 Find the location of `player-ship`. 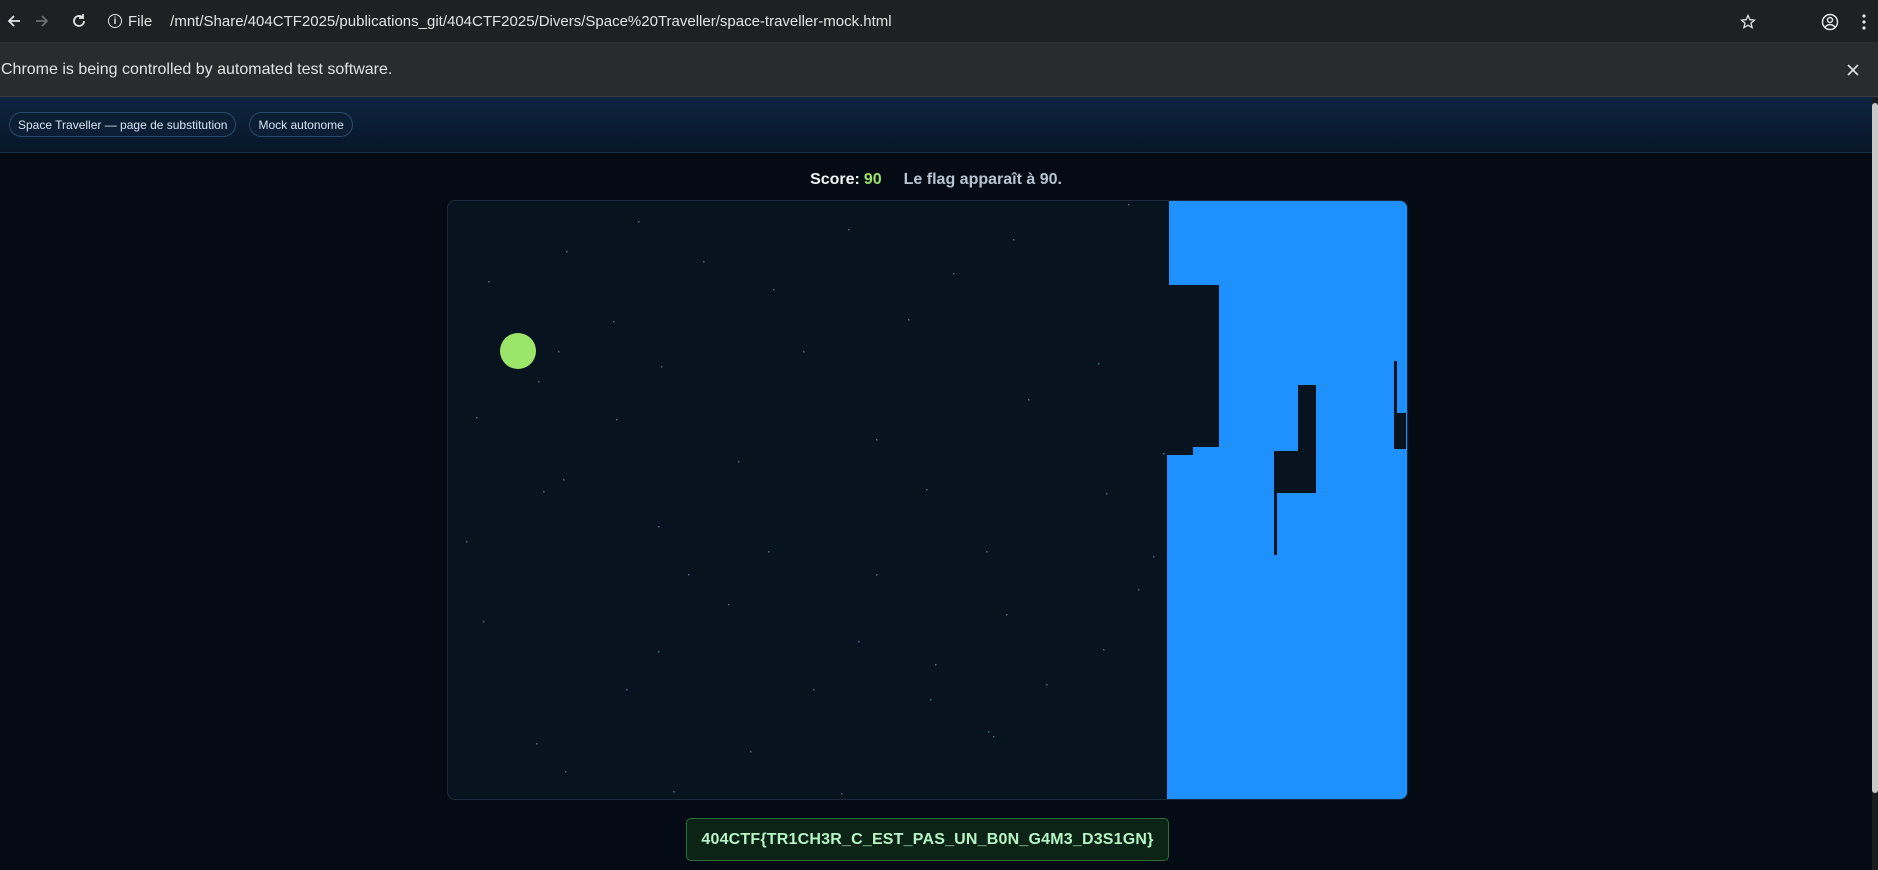

player-ship is located at coordinates (518, 351).